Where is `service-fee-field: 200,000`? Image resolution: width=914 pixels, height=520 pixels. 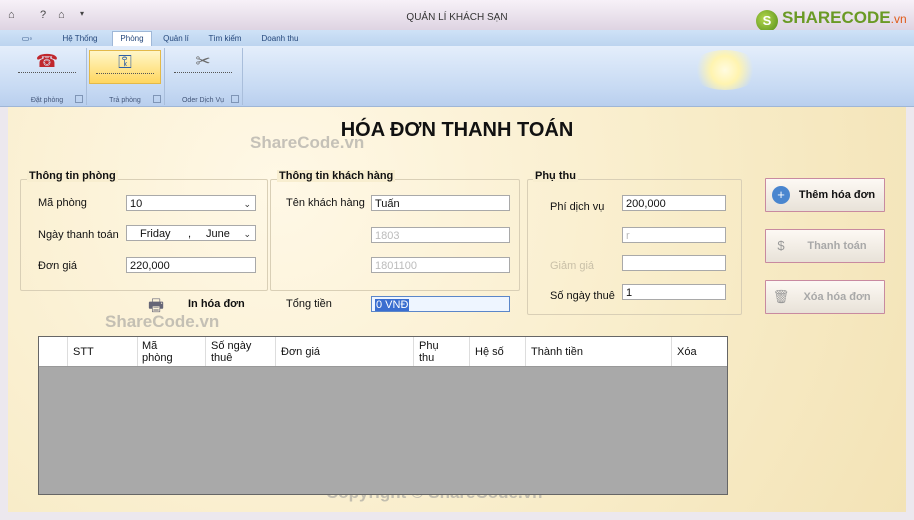 service-fee-field: 200,000 is located at coordinates (674, 203).